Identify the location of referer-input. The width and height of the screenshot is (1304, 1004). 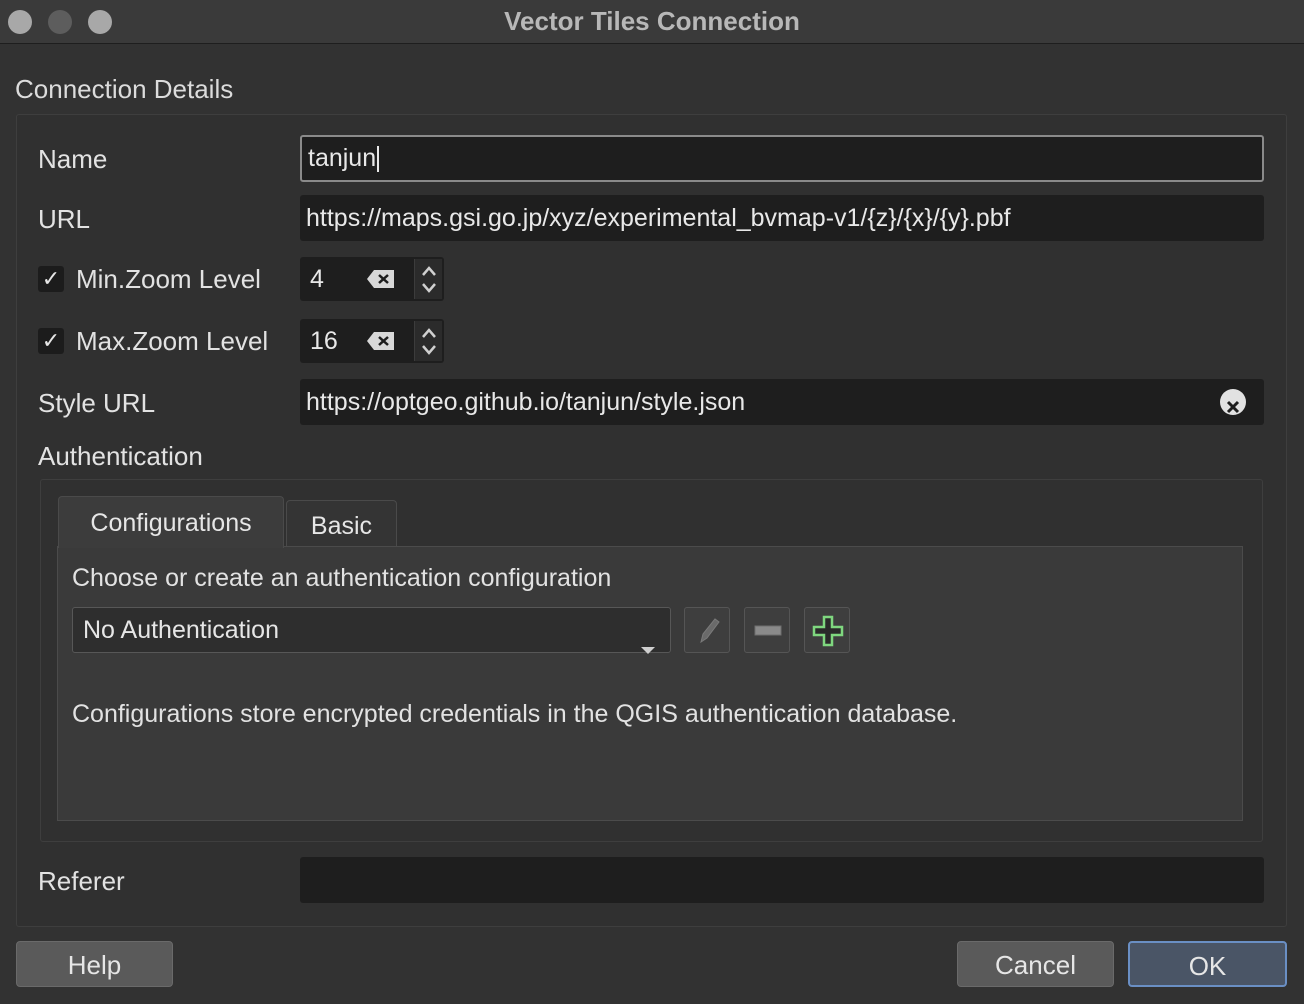
(782, 880).